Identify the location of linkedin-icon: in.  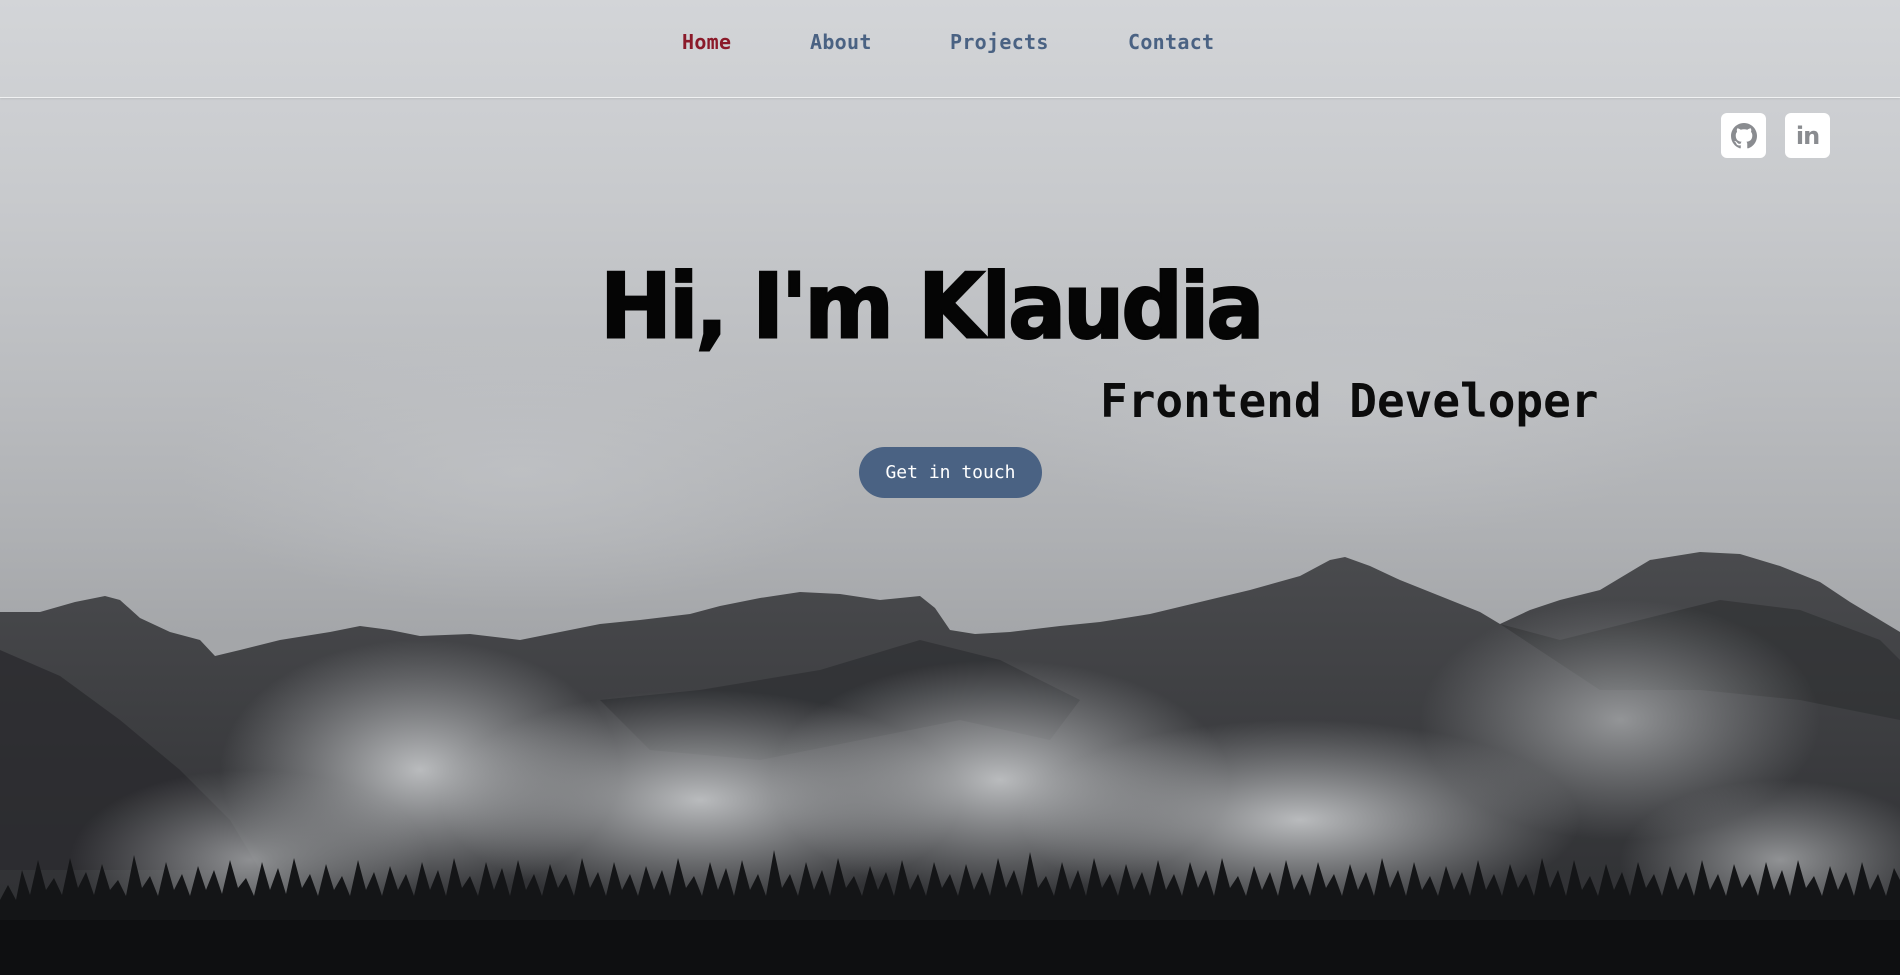
(1807, 135).